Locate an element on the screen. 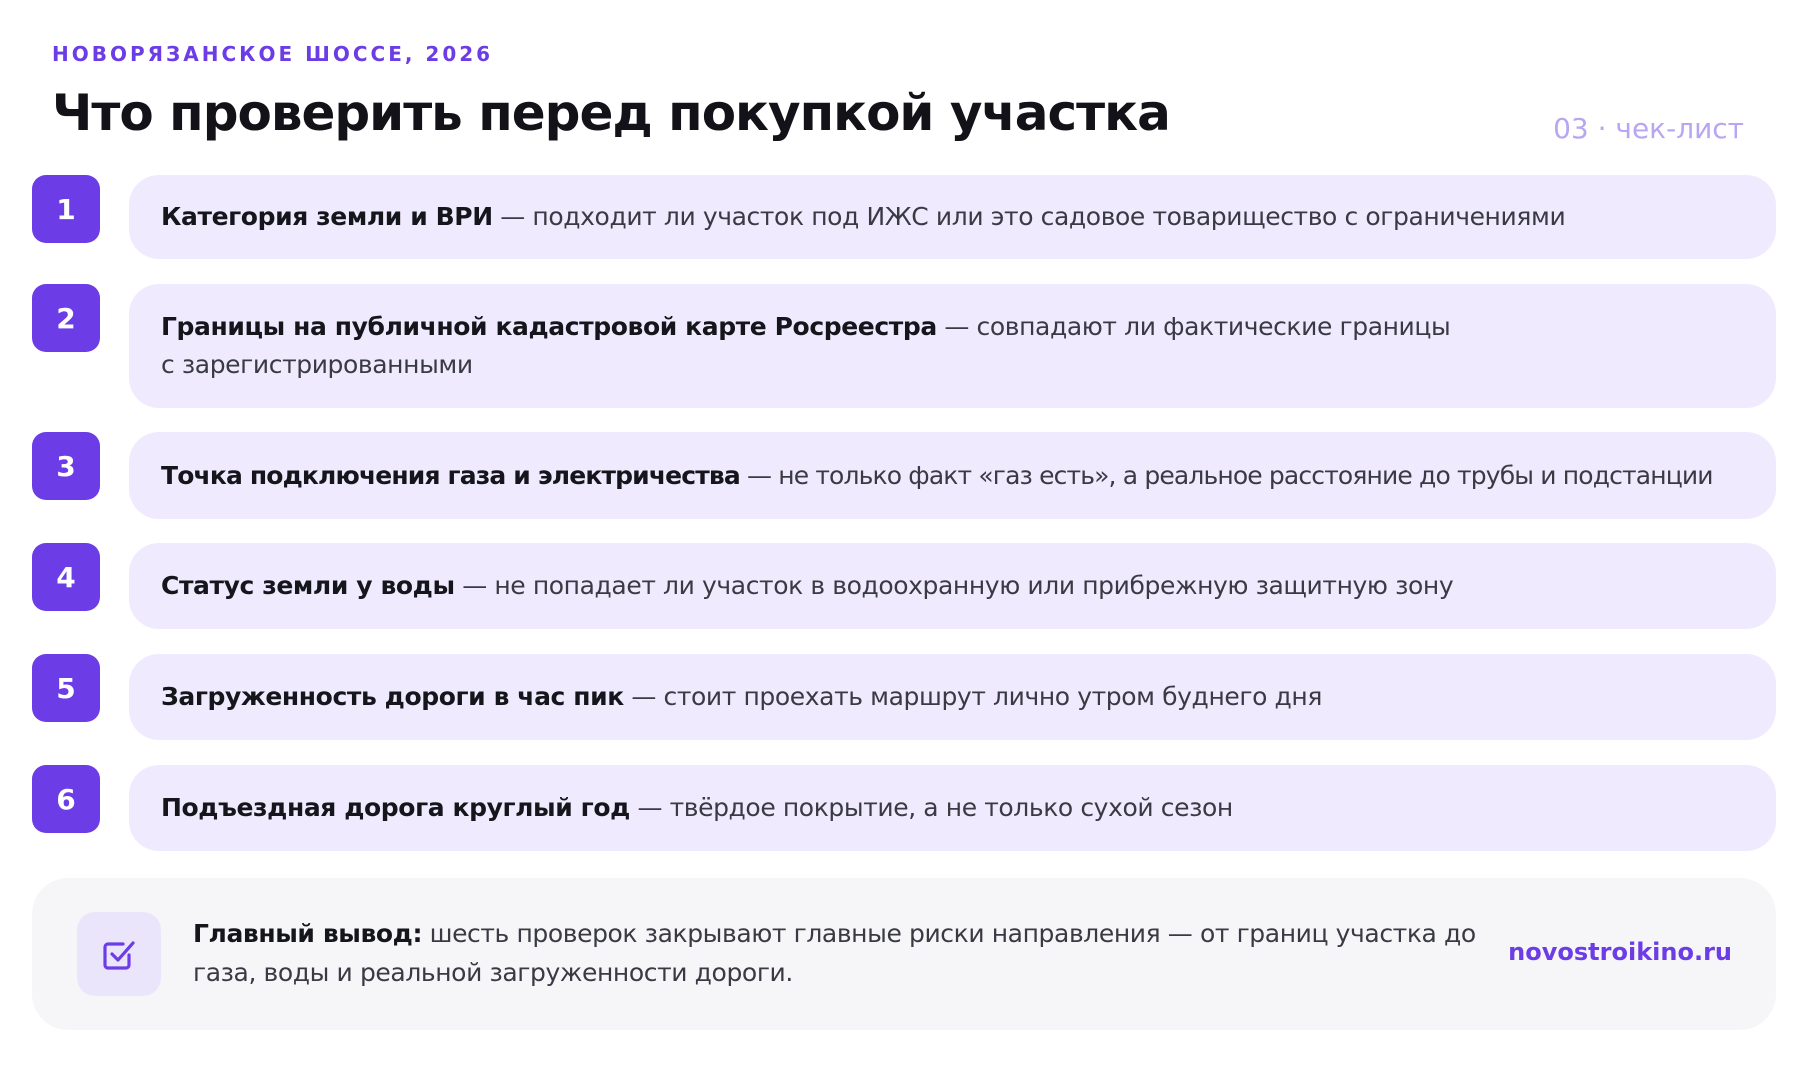  item-heading: Загруженность дороги в час пик is located at coordinates (392, 696).